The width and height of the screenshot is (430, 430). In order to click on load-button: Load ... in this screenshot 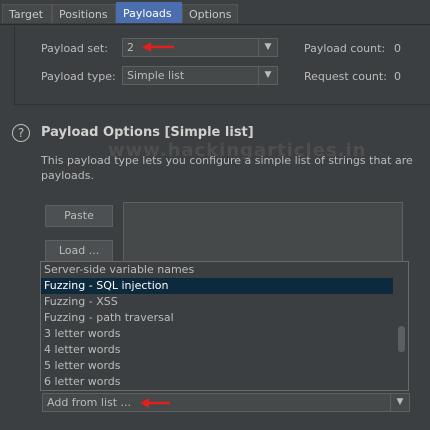, I will do `click(79, 251)`.